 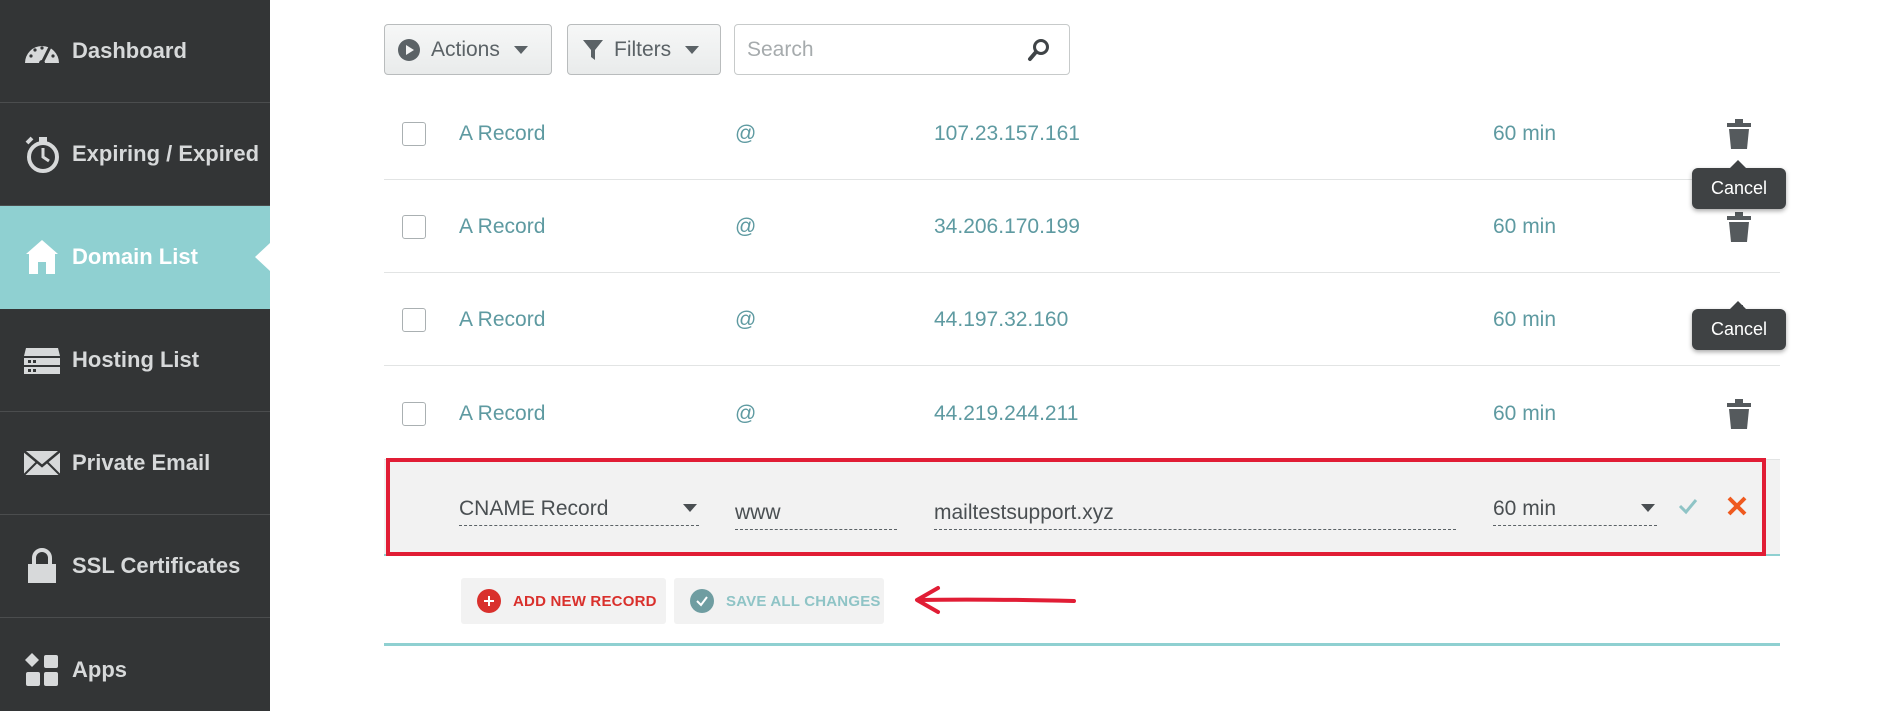 I want to click on add-new-record-button: ADD NEW RECORD, so click(x=563, y=601).